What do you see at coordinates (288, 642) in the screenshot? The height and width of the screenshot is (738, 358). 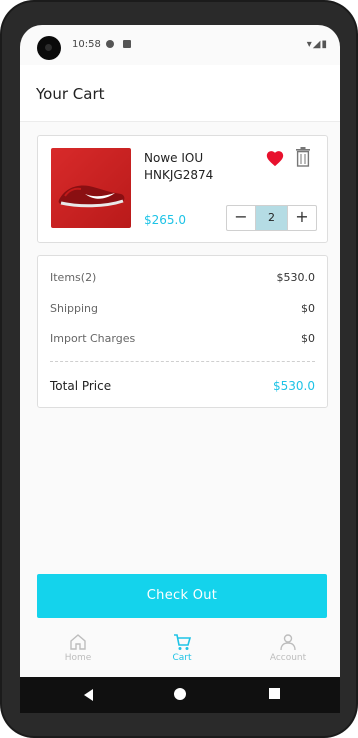 I see `account-icon` at bounding box center [288, 642].